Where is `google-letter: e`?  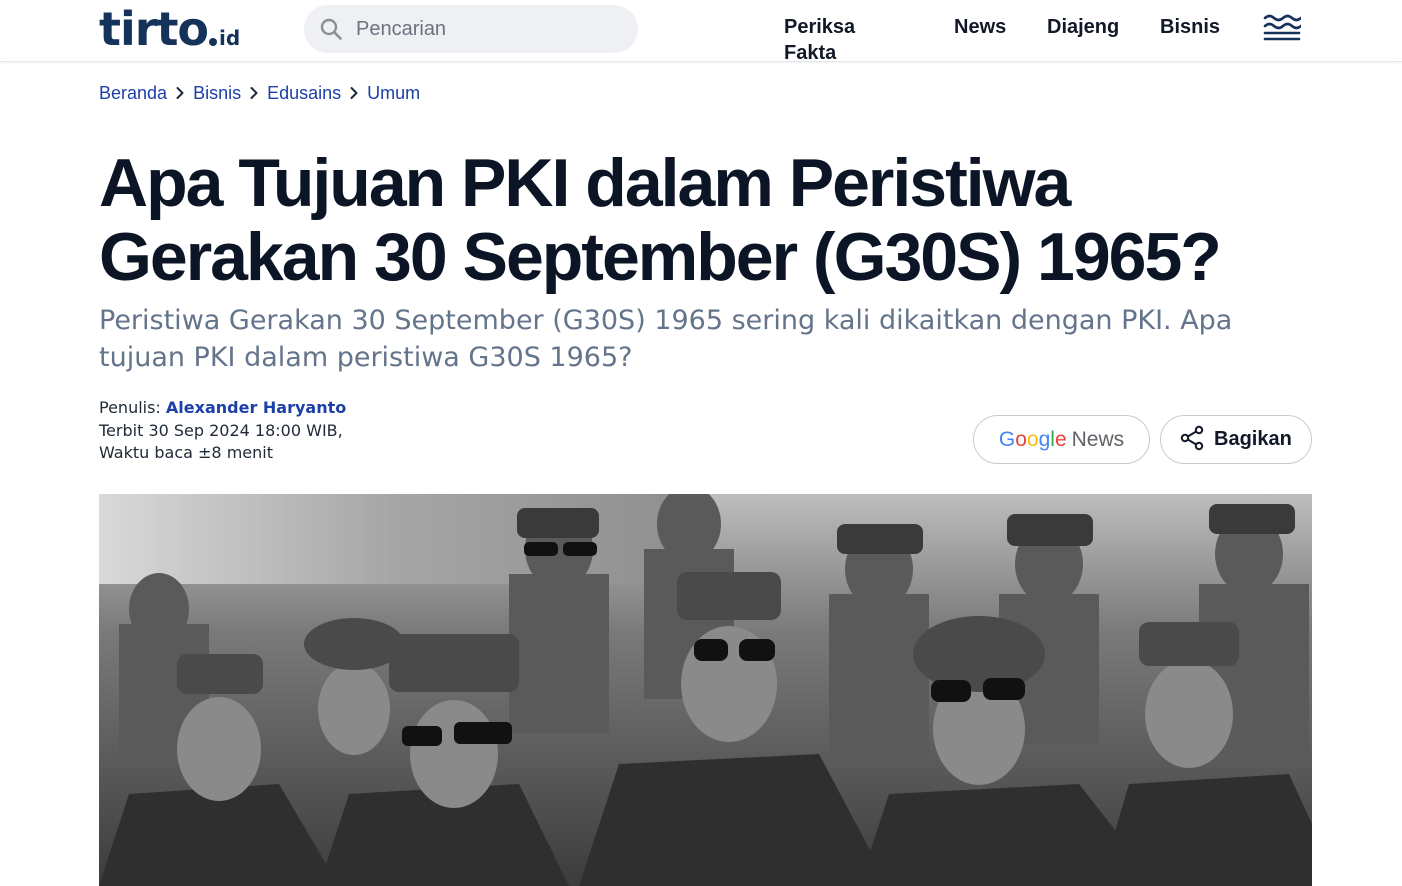 google-letter: e is located at coordinates (1060, 439).